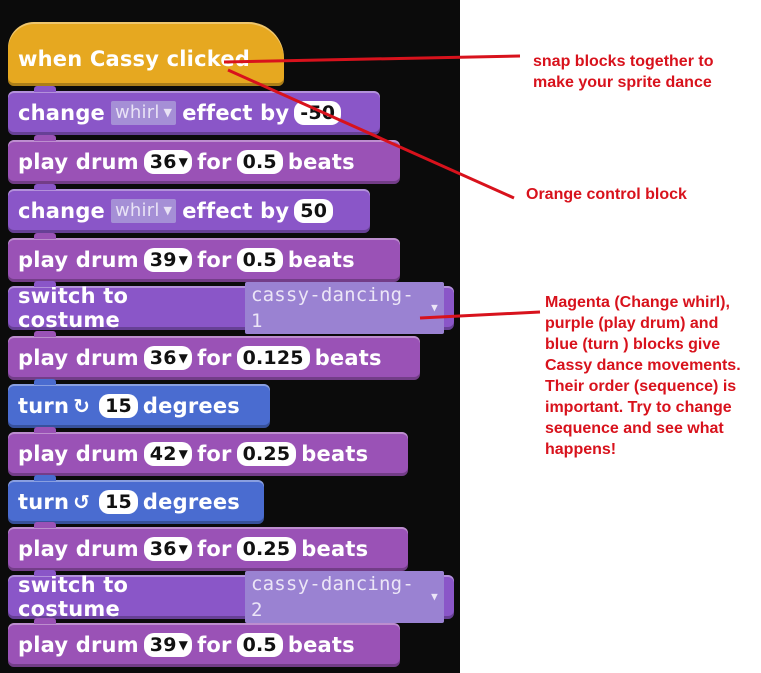 The image size is (761, 673). What do you see at coordinates (273, 358) in the screenshot?
I see `beats-input: 0.125` at bounding box center [273, 358].